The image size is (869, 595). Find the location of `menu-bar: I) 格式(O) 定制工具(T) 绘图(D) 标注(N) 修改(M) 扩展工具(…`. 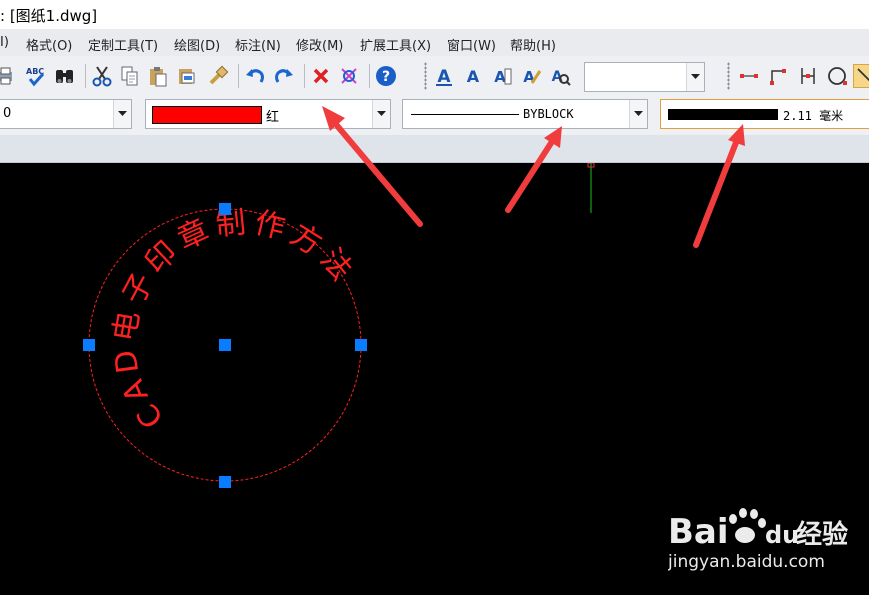

menu-bar: I) 格式(O) 定制工具(T) 绘图(D) 标注(N) 修改(M) 扩展工具(… is located at coordinates (434, 42).